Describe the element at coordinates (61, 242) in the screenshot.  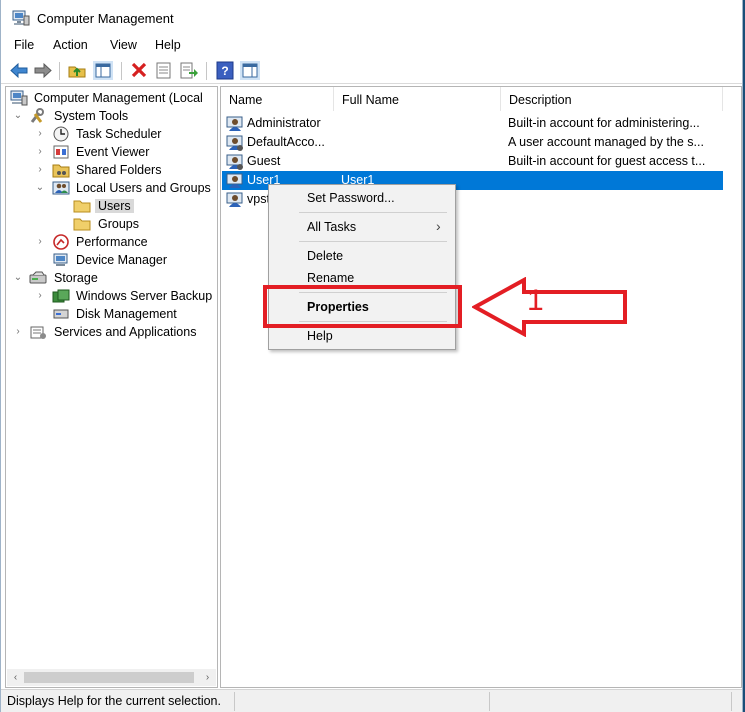
I see `performance-icon` at that location.